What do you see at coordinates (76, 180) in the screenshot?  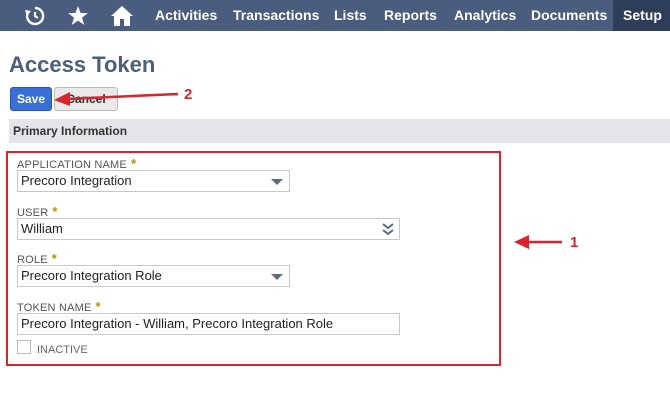 I see `application-name-value: Precoro Integration` at bounding box center [76, 180].